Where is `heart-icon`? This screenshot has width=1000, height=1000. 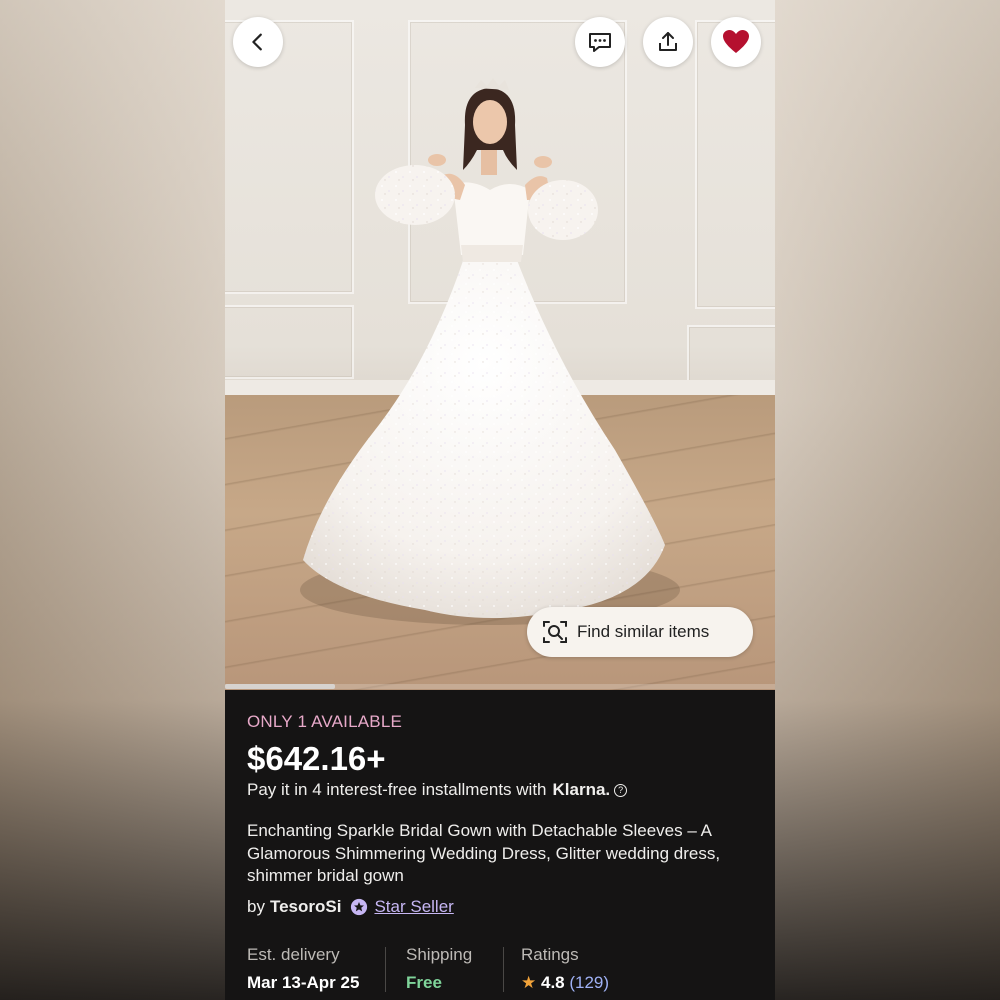
heart-icon is located at coordinates (736, 41).